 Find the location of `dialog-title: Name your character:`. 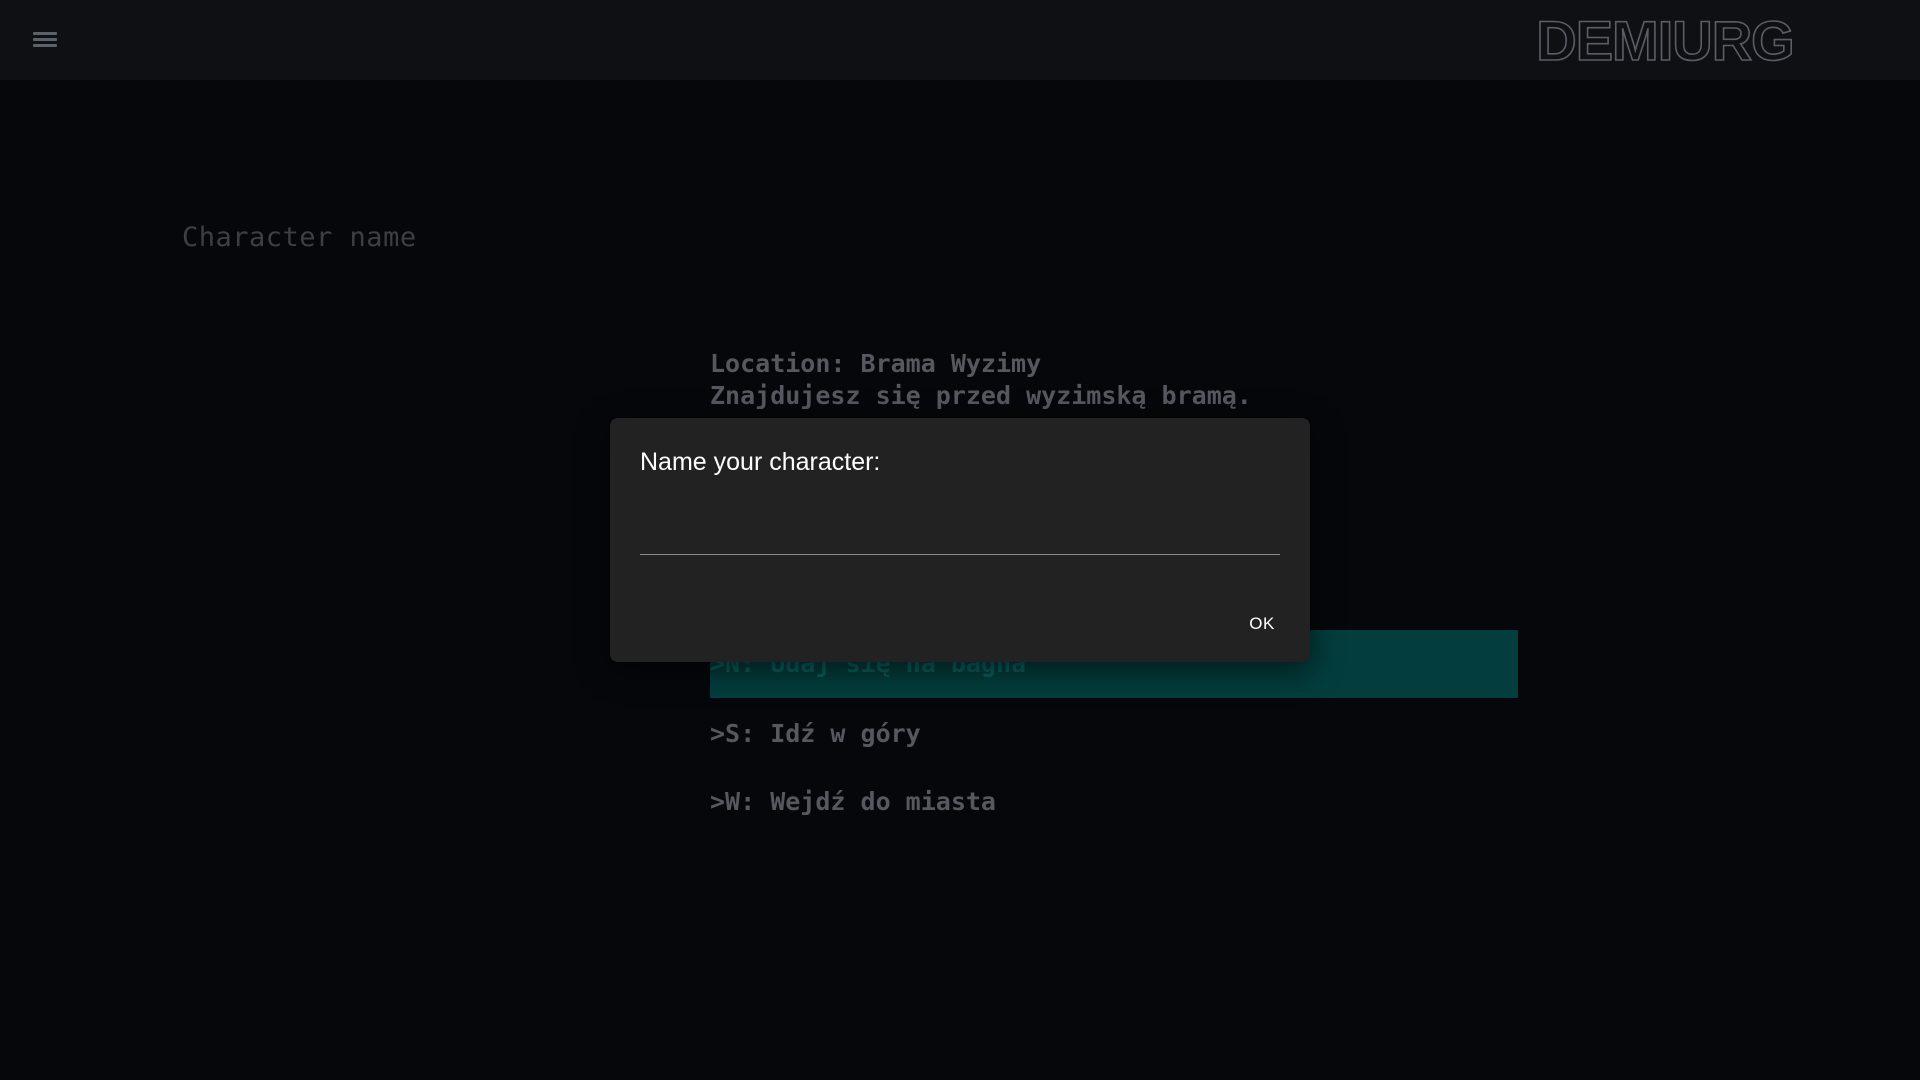

dialog-title: Name your character: is located at coordinates (760, 462).